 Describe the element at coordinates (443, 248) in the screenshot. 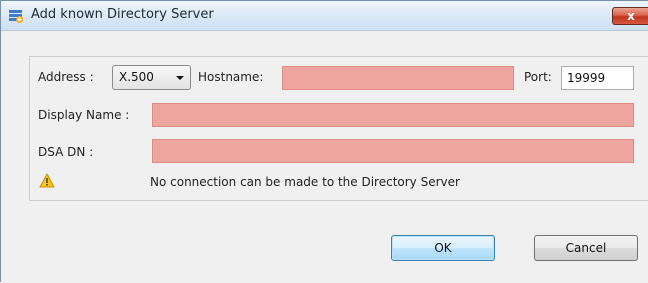

I see `ok-button: OK` at that location.